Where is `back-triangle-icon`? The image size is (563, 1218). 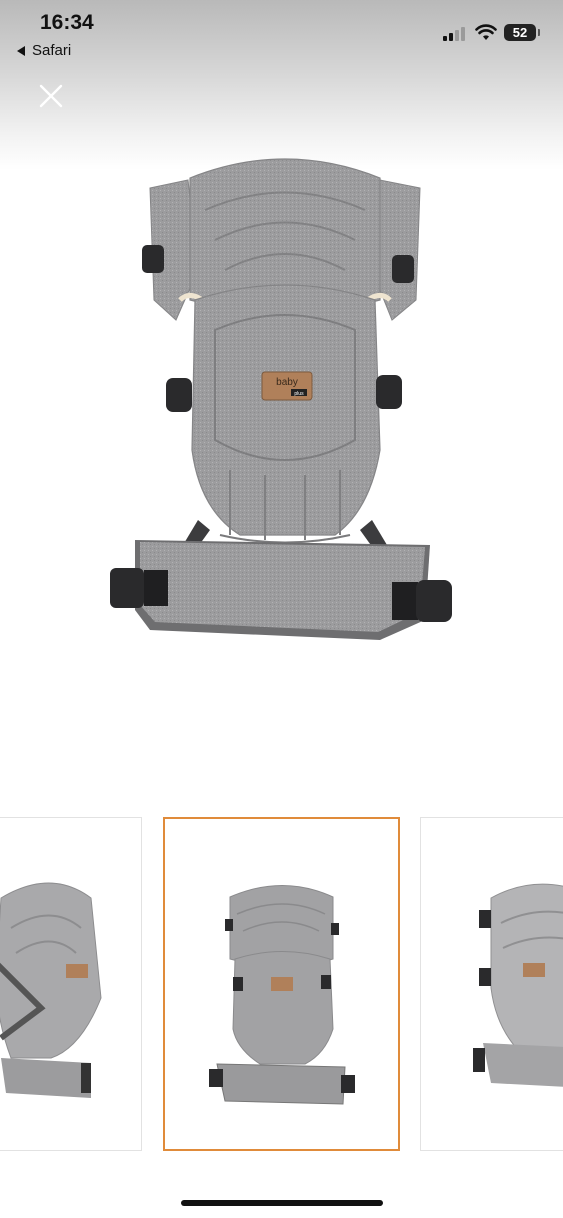
back-triangle-icon is located at coordinates (21, 50).